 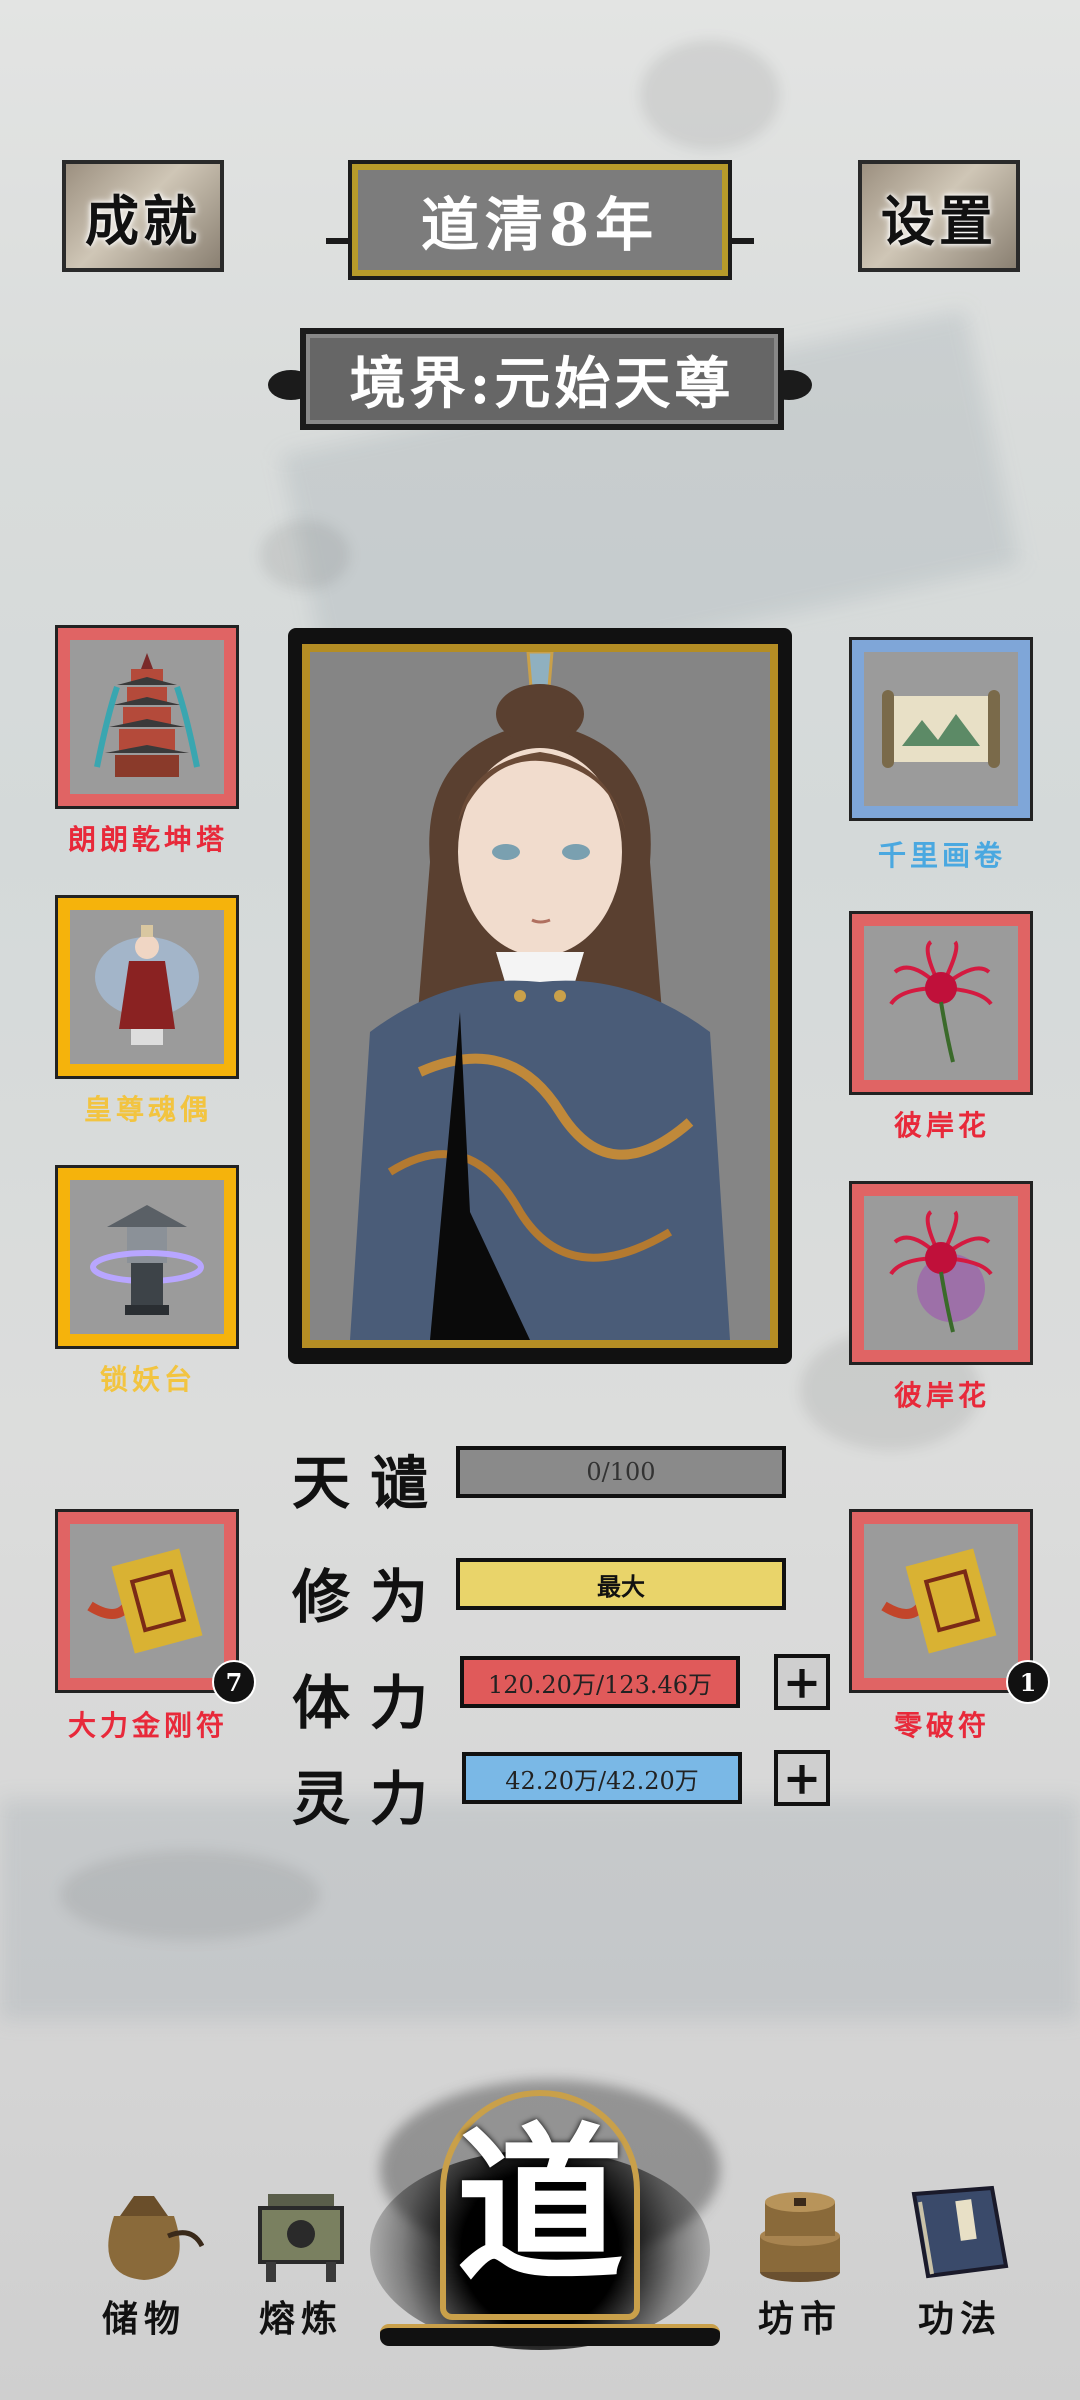 What do you see at coordinates (941, 855) in the screenshot?
I see `equip-label-right-1: 千里画卷` at bounding box center [941, 855].